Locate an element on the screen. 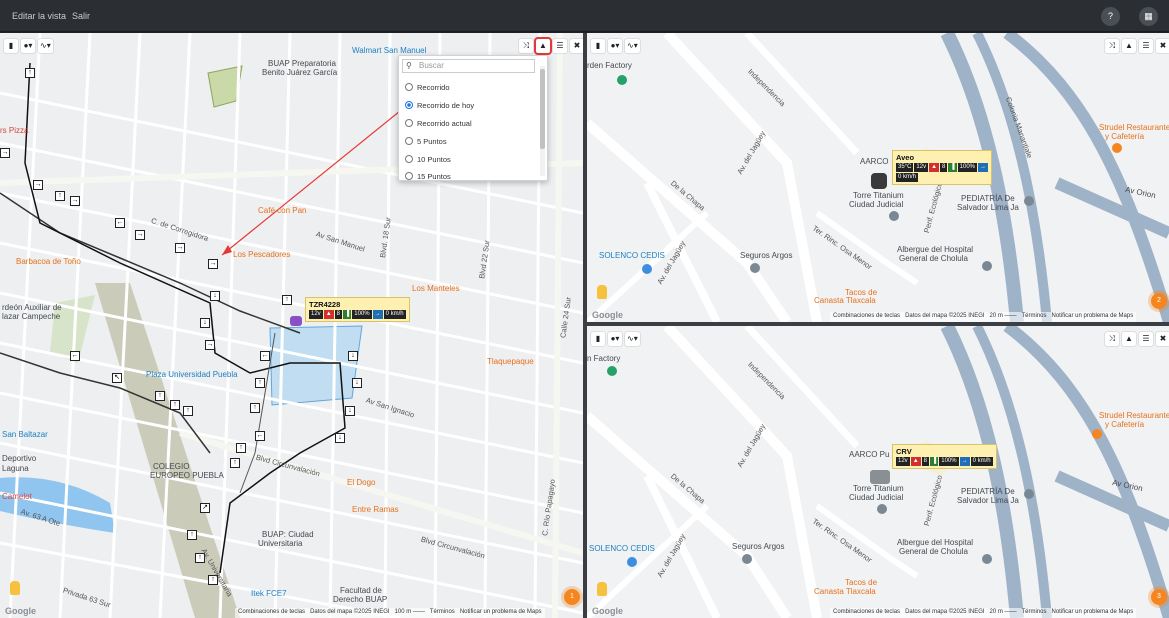 This screenshot has height=618, width=1169. option-5-puntos: 5 Puntos is located at coordinates (426, 141).